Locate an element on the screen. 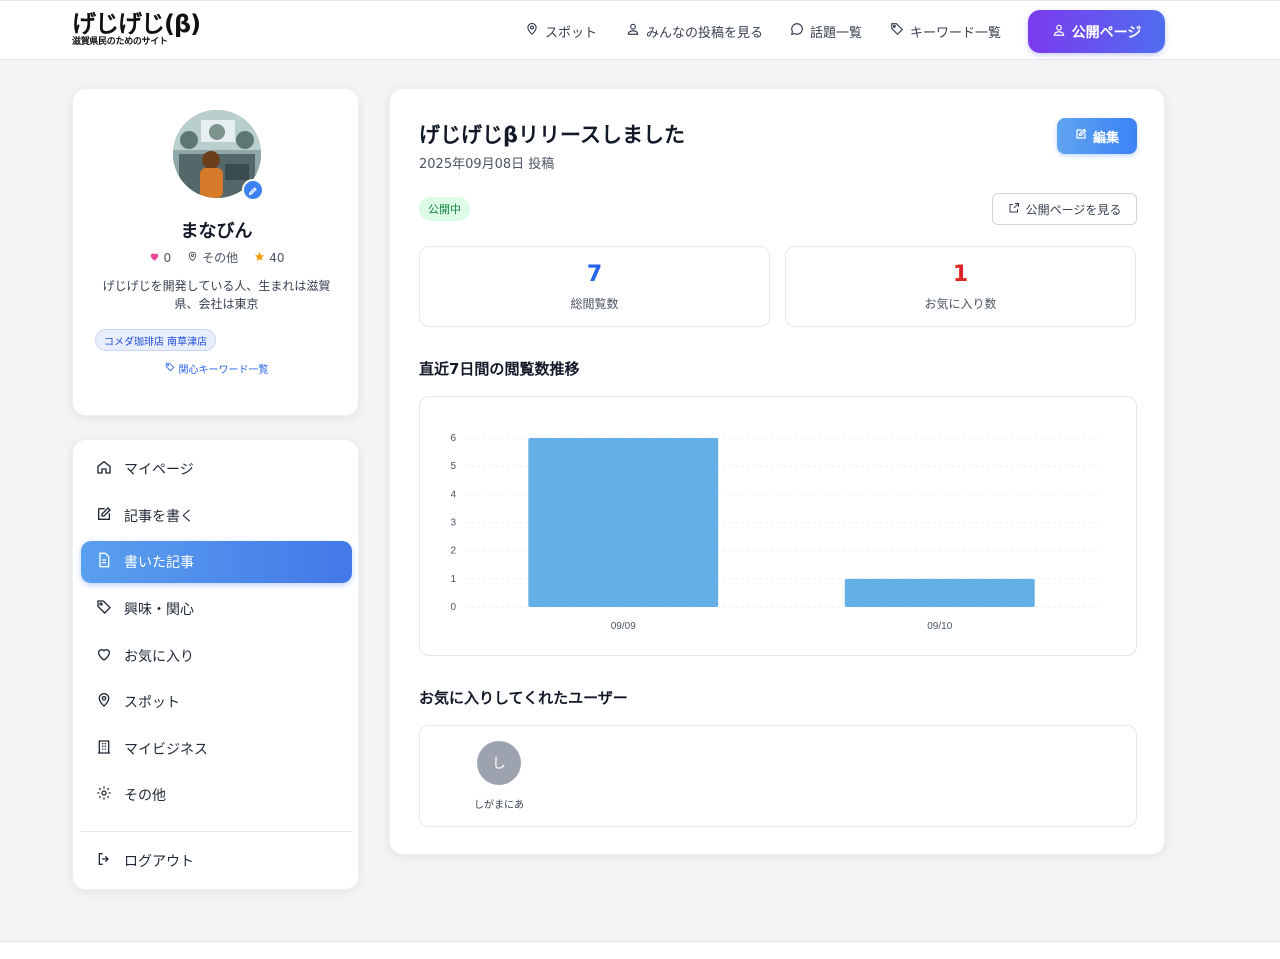 The height and width of the screenshot is (959, 1280). y-tick-label: 6 is located at coordinates (453, 438).